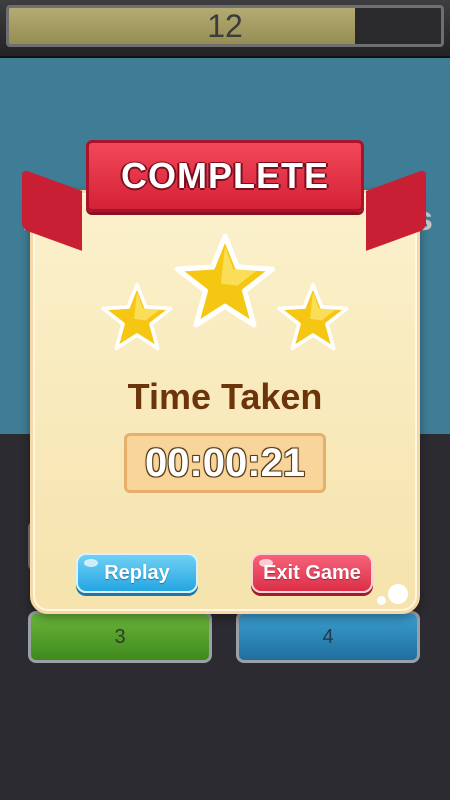 The width and height of the screenshot is (450, 800). I want to click on timer-progress-bar: 12, so click(225, 26).